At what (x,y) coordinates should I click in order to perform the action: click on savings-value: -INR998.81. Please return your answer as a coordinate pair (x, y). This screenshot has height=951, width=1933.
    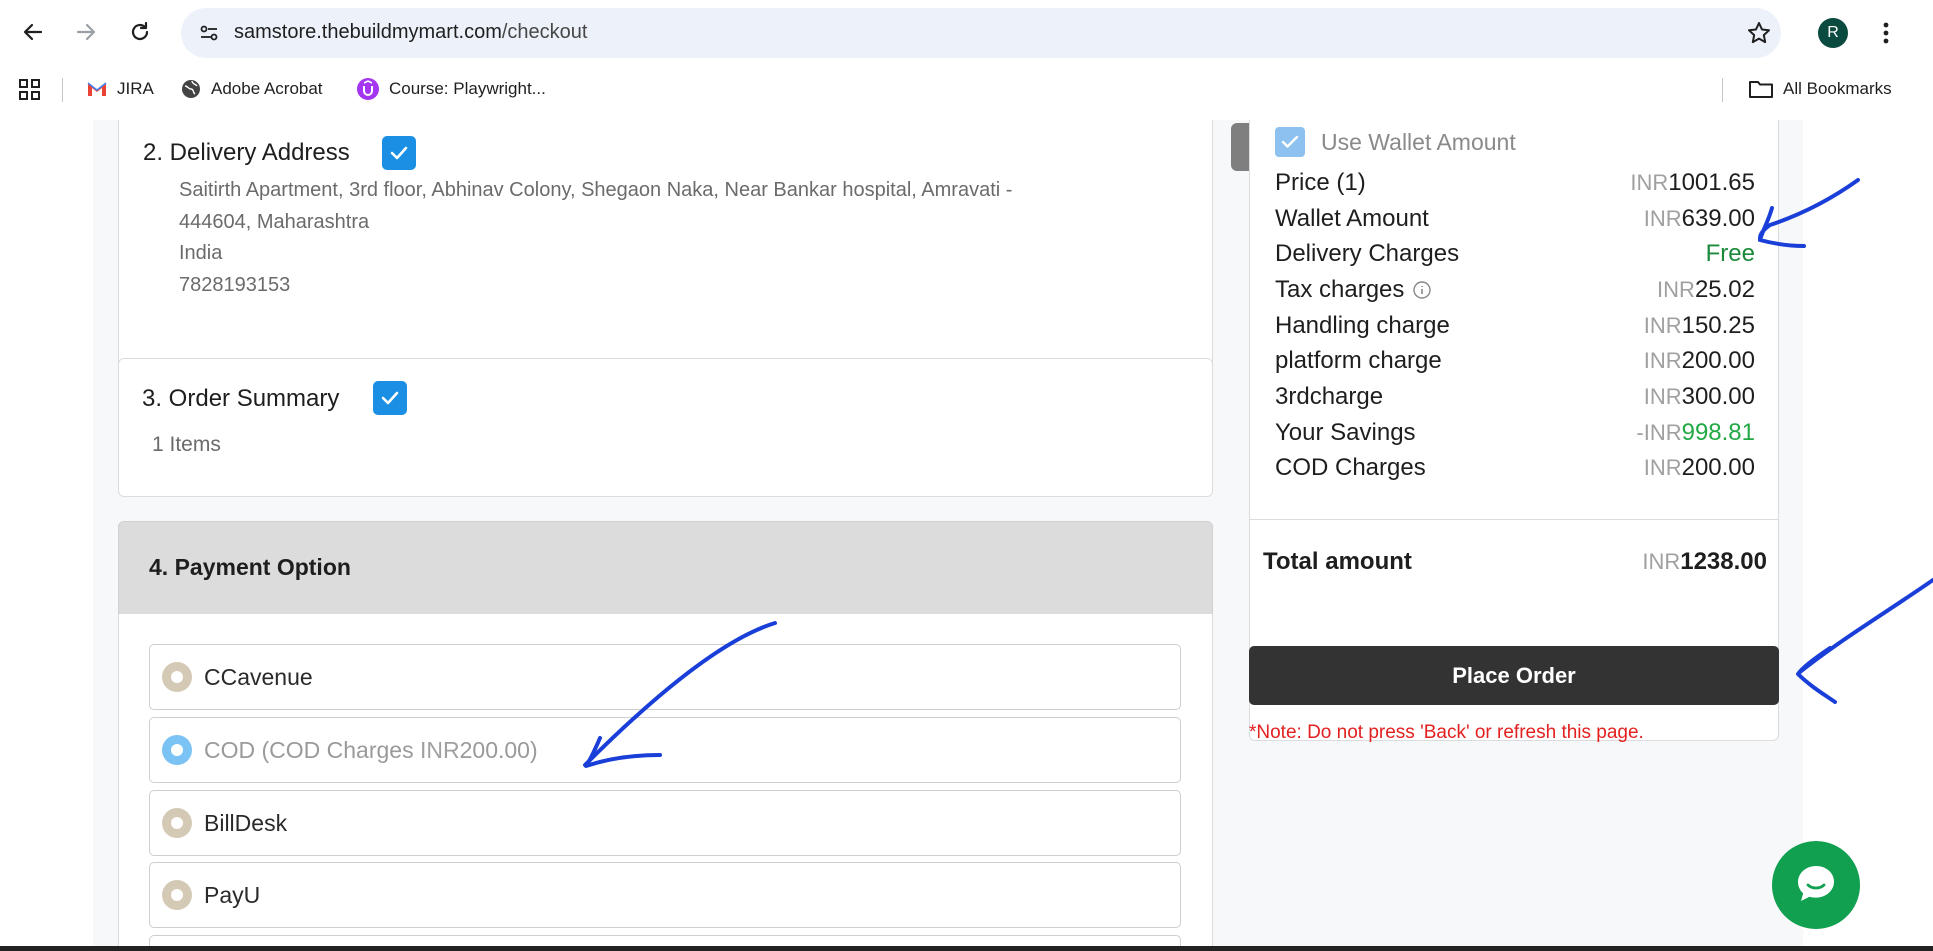
    Looking at the image, I should click on (1695, 432).